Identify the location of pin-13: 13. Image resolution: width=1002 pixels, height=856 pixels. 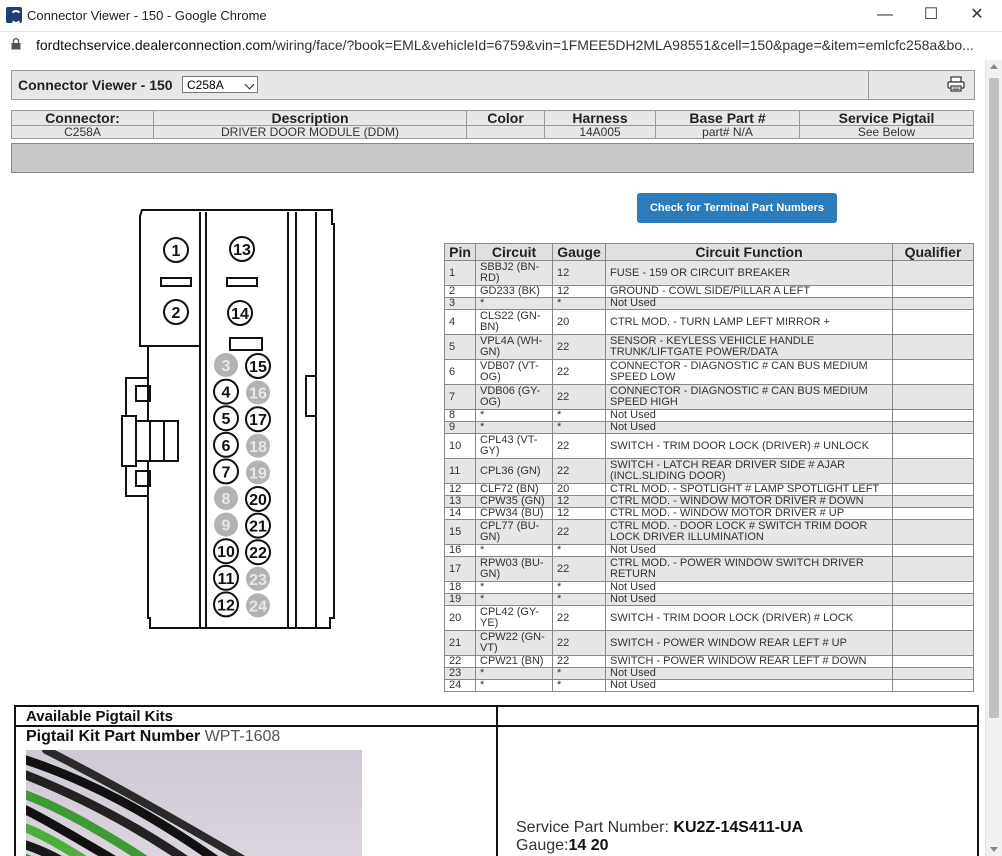
(242, 249).